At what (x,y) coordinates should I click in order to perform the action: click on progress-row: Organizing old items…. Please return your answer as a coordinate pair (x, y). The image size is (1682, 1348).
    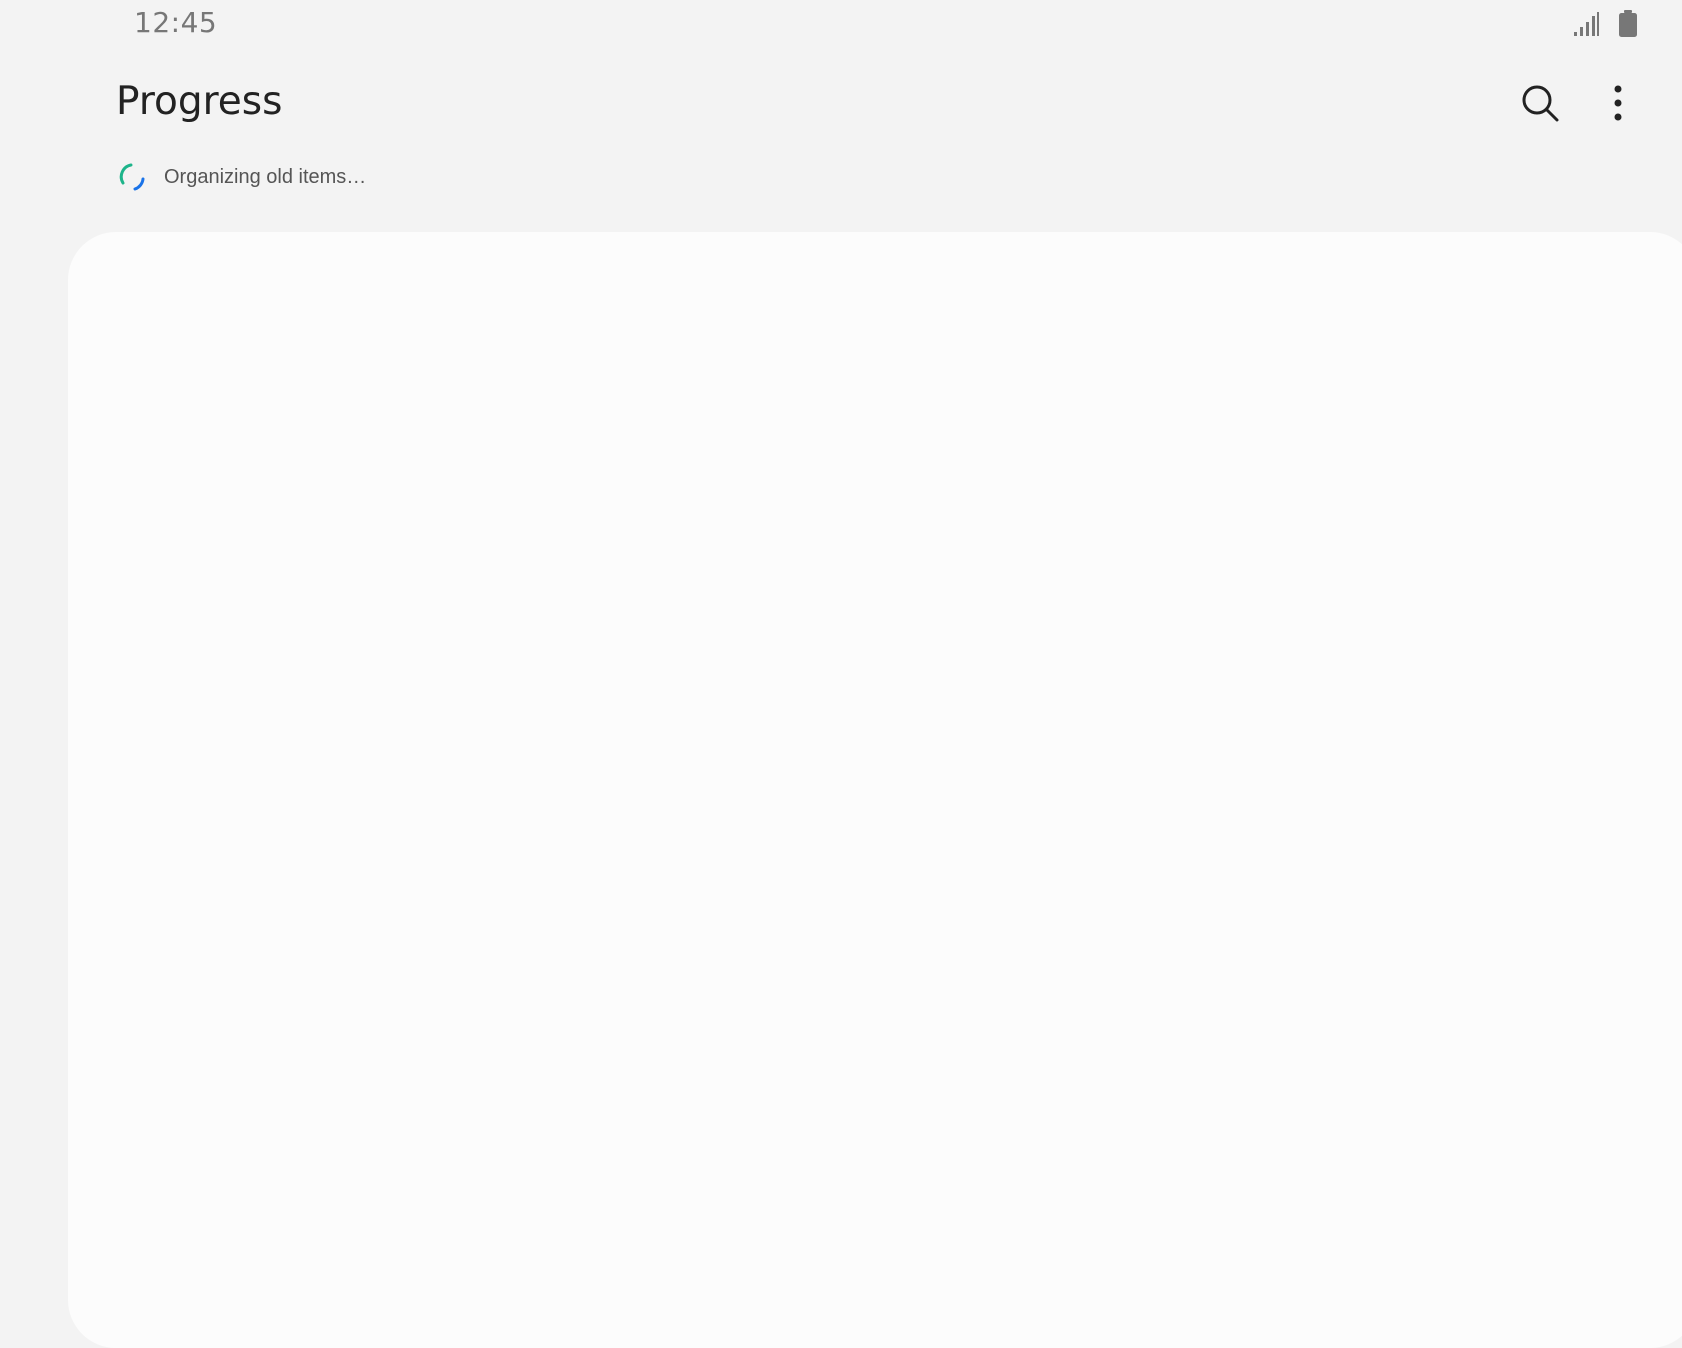
    Looking at the image, I should click on (241, 177).